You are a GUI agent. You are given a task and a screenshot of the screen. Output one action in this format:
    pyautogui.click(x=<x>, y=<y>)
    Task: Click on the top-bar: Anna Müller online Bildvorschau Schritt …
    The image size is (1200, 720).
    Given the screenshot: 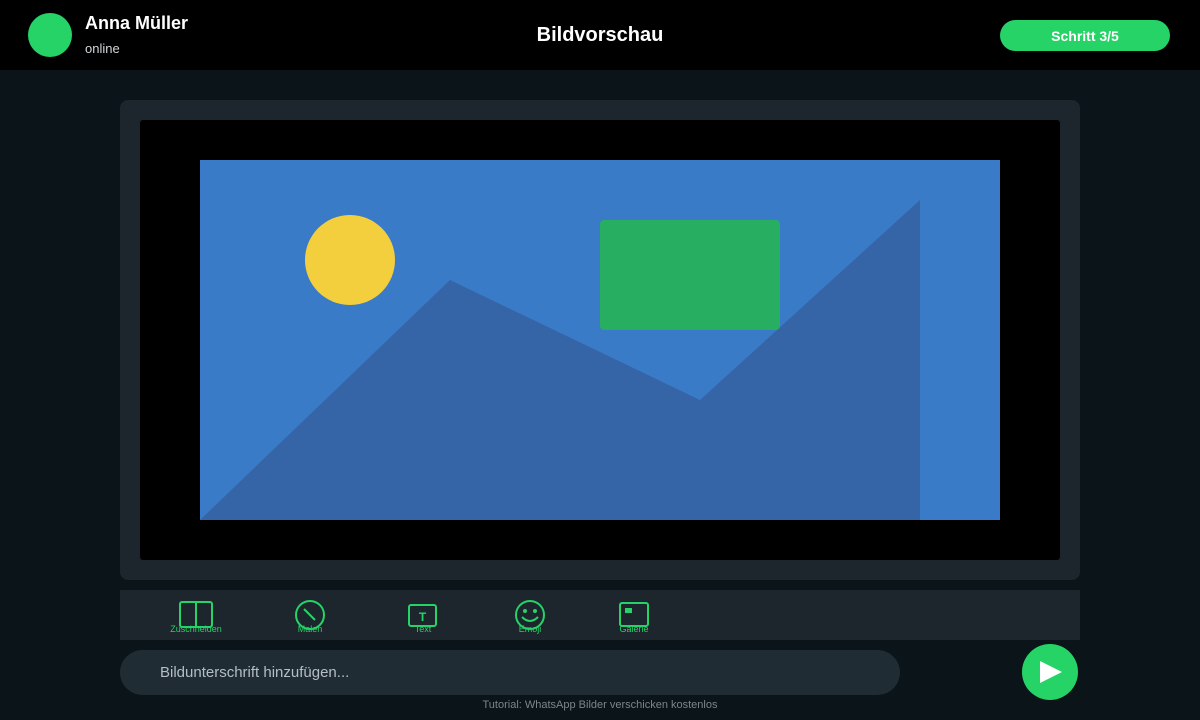 What is the action you would take?
    pyautogui.click(x=600, y=35)
    